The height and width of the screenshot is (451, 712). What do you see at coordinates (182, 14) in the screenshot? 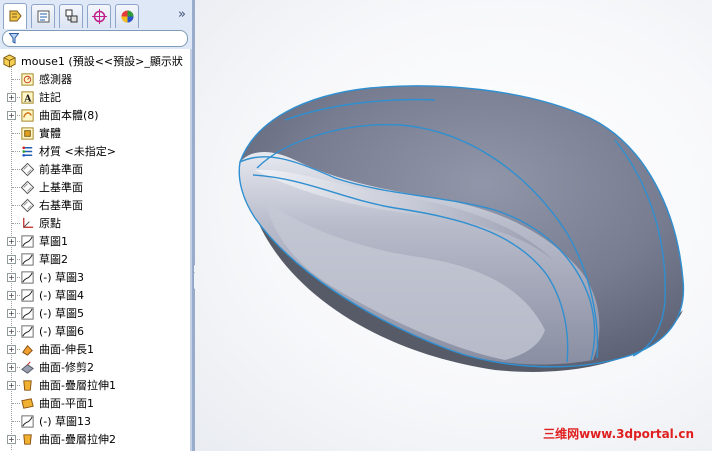
I see `more-tabs-button: »` at bounding box center [182, 14].